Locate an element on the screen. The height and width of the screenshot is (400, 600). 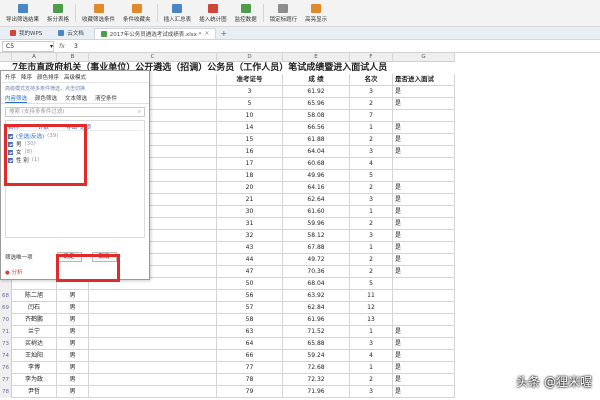
list-header-name: 名称 is located at coordinates (13, 127).